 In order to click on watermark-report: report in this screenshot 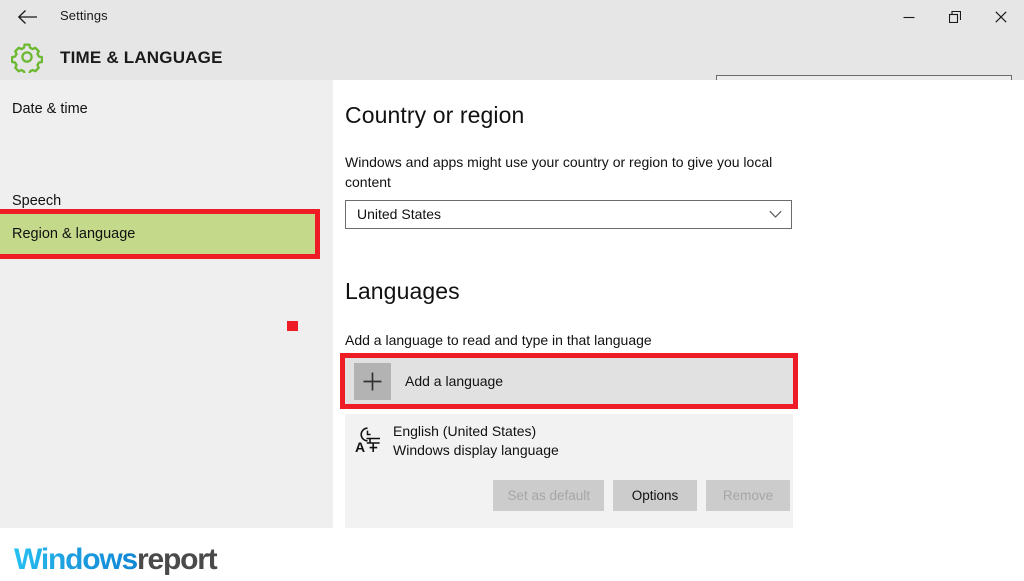, I will do `click(177, 559)`.